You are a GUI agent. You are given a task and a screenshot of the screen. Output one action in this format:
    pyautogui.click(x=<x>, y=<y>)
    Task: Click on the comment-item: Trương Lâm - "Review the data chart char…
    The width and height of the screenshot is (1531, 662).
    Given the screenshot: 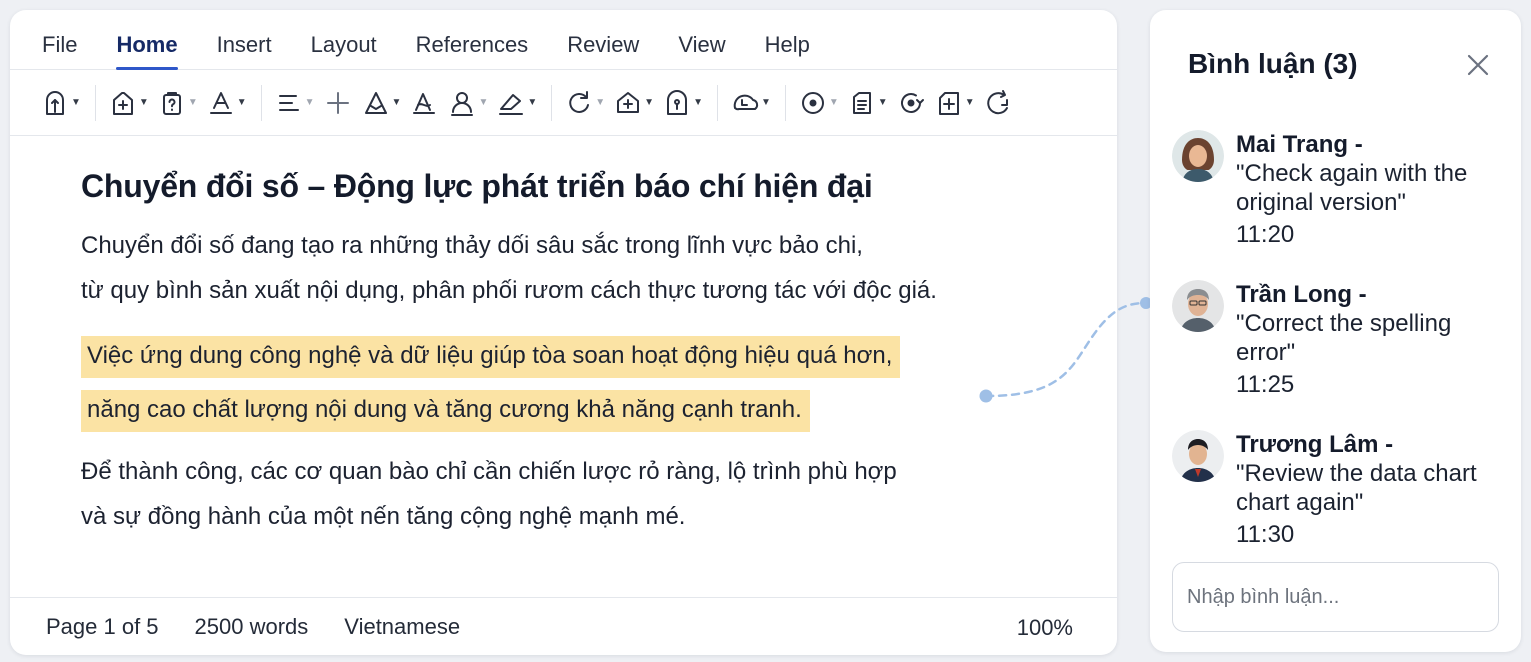 What is the action you would take?
    pyautogui.click(x=1337, y=489)
    